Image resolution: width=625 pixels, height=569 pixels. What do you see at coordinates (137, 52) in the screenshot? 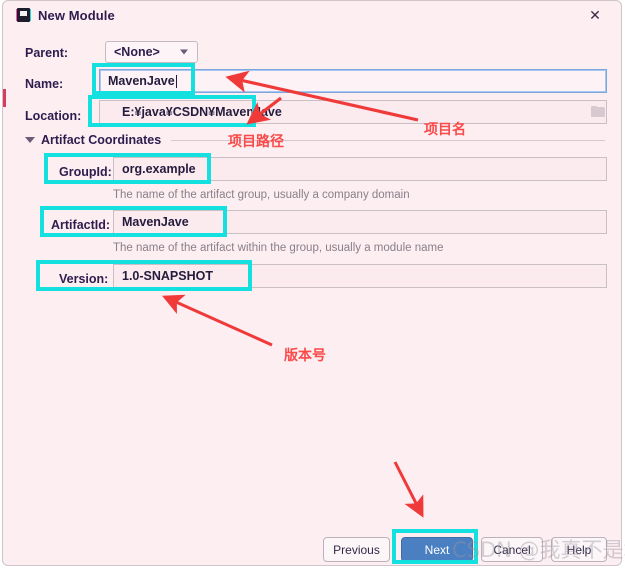
I see `parent-dropdown-value: <None>` at bounding box center [137, 52].